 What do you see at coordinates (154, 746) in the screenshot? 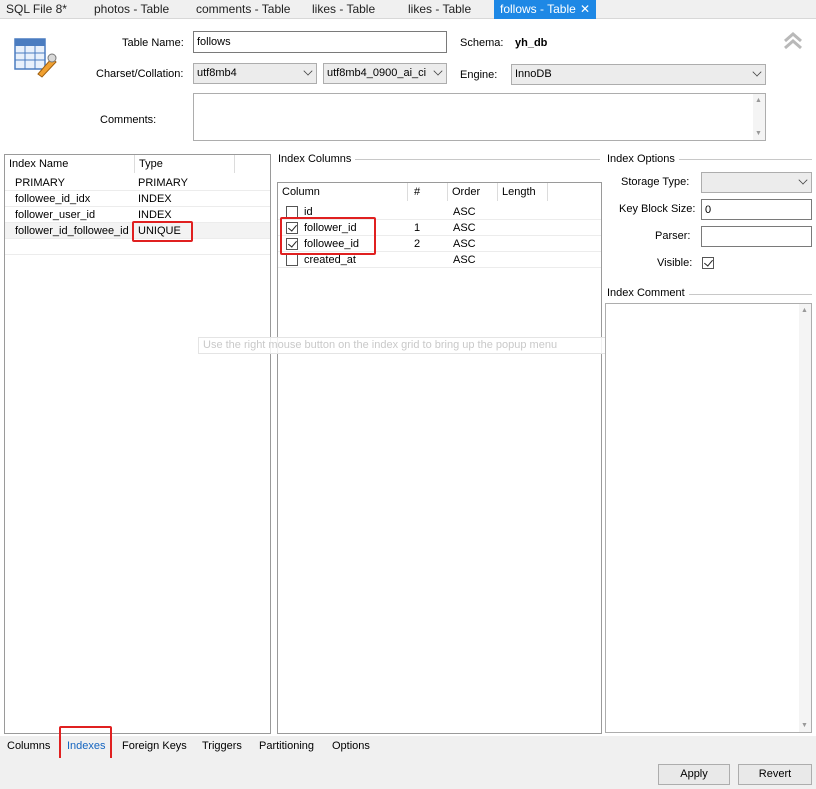
I see `tab-foreign-keys: Foreign Keys` at bounding box center [154, 746].